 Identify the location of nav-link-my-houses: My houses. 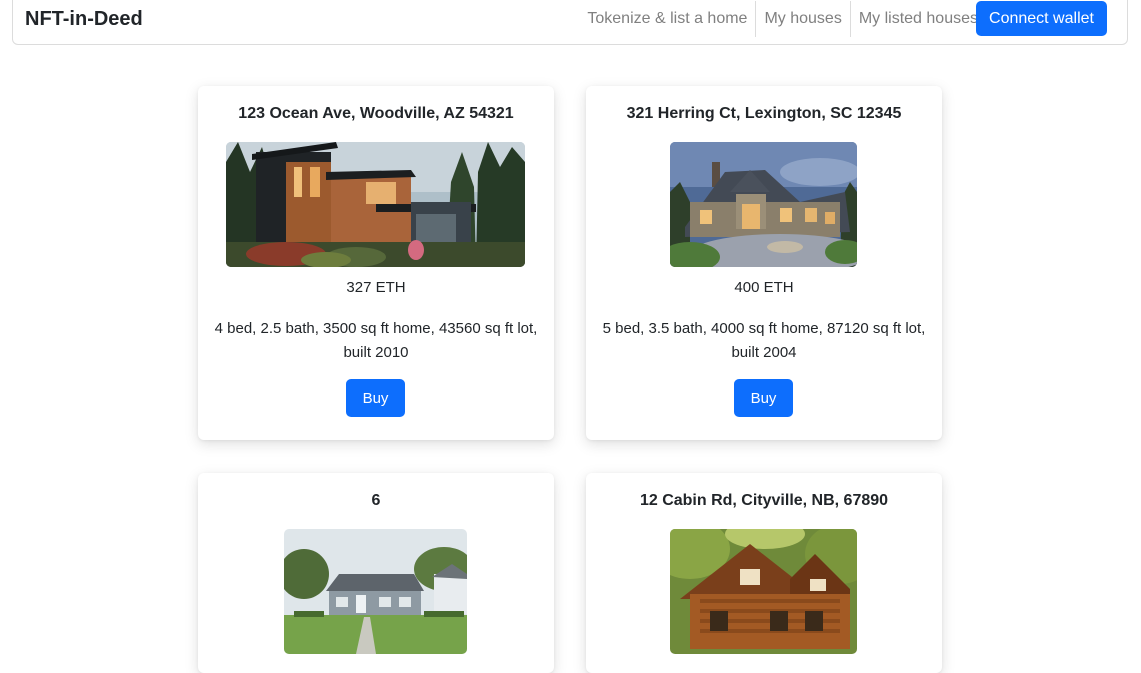
(802, 19).